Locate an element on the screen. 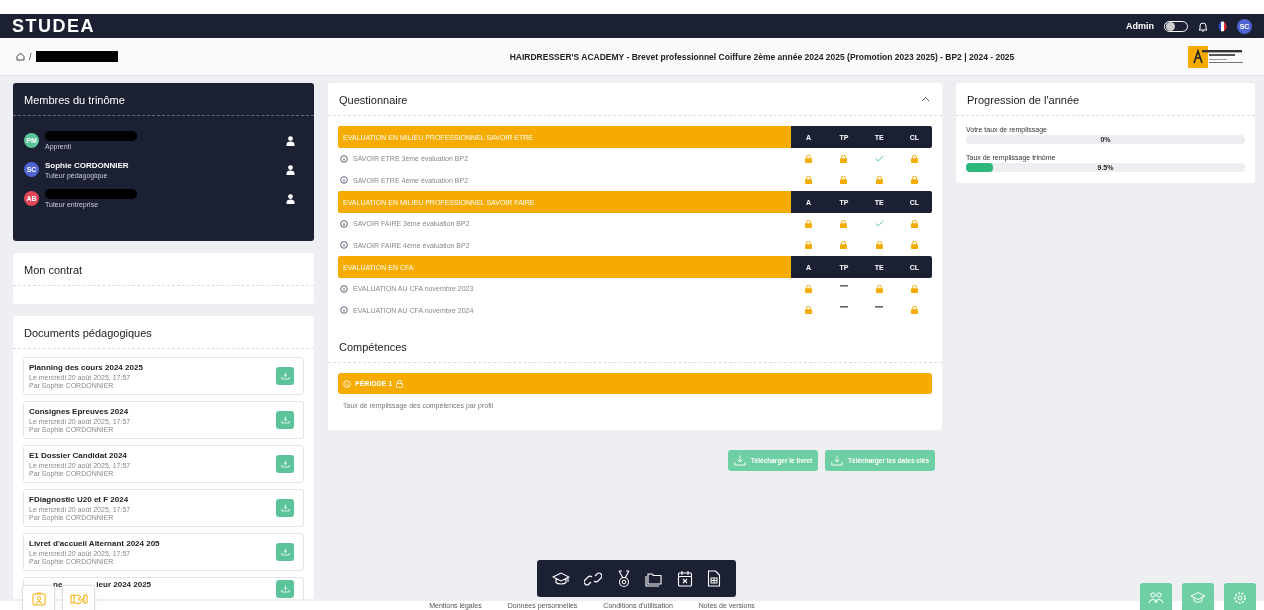 The height and width of the screenshot is (610, 1264). folder-icon is located at coordinates (654, 578).